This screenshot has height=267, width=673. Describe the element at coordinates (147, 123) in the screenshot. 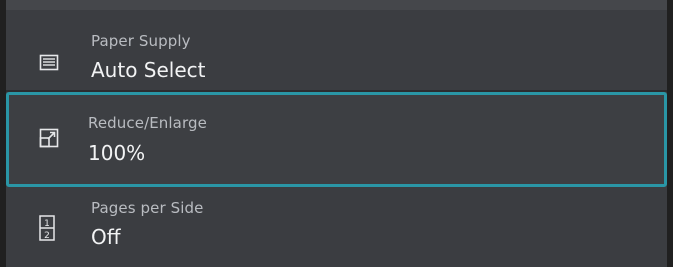

I see `setting-title: Reduce/Enlarge` at that location.